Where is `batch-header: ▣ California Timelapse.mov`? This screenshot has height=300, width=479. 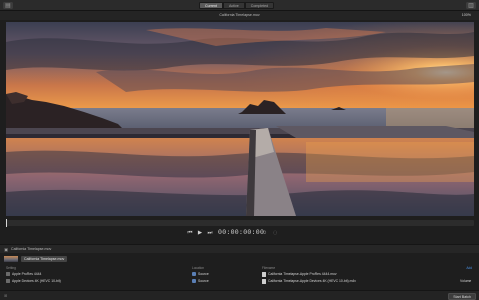
batch-header: ▣ California Timelapse.mov is located at coordinates (239, 248).